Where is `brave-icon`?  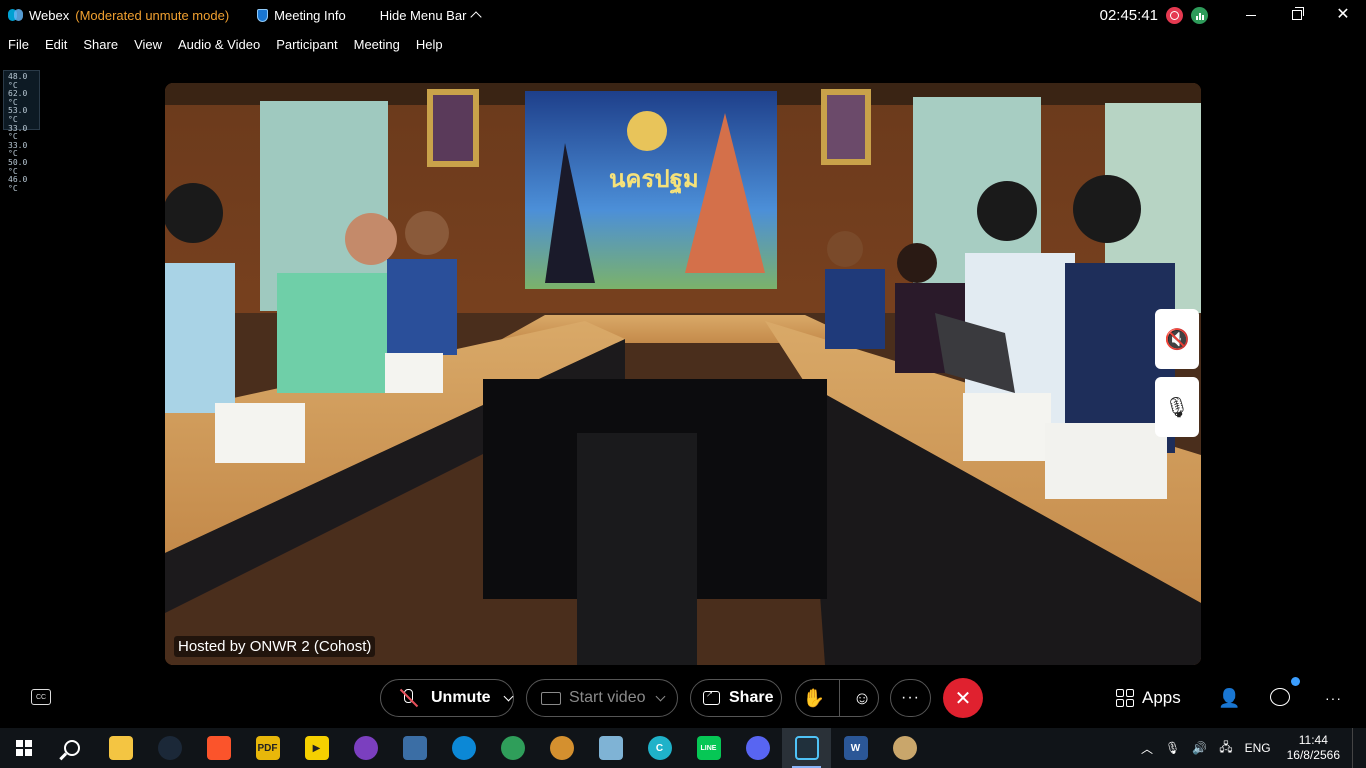 brave-icon is located at coordinates (218, 748).